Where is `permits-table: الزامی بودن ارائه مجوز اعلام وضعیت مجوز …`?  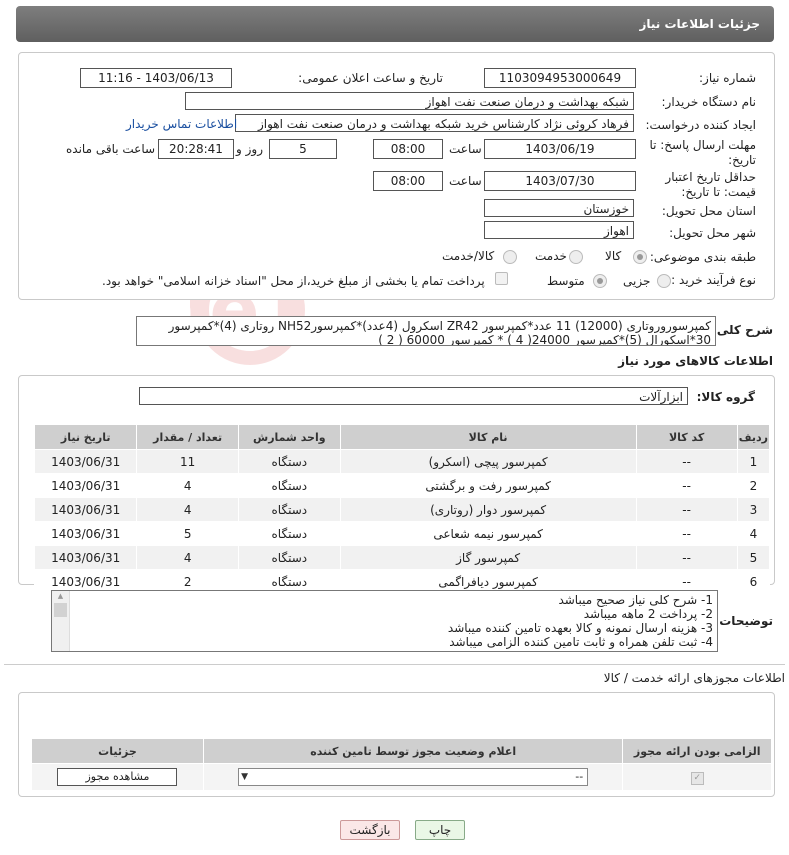
permits-table: الزامی بودن ارائه مجوز اعلام وضعیت مجوز … is located at coordinates (401, 764).